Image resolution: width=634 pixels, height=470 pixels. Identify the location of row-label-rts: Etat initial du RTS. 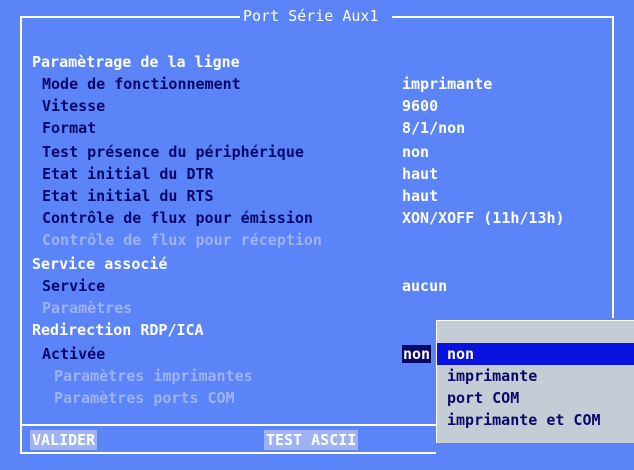
(128, 196).